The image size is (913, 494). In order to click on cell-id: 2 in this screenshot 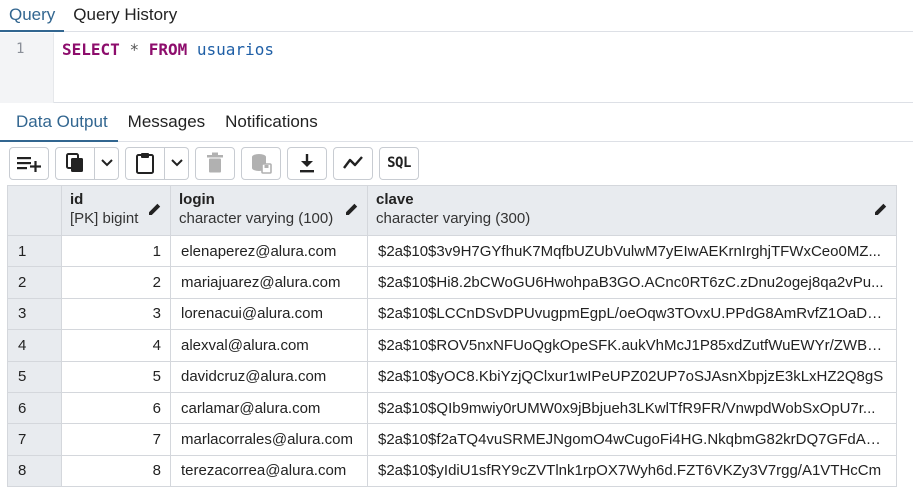, I will do `click(116, 282)`.